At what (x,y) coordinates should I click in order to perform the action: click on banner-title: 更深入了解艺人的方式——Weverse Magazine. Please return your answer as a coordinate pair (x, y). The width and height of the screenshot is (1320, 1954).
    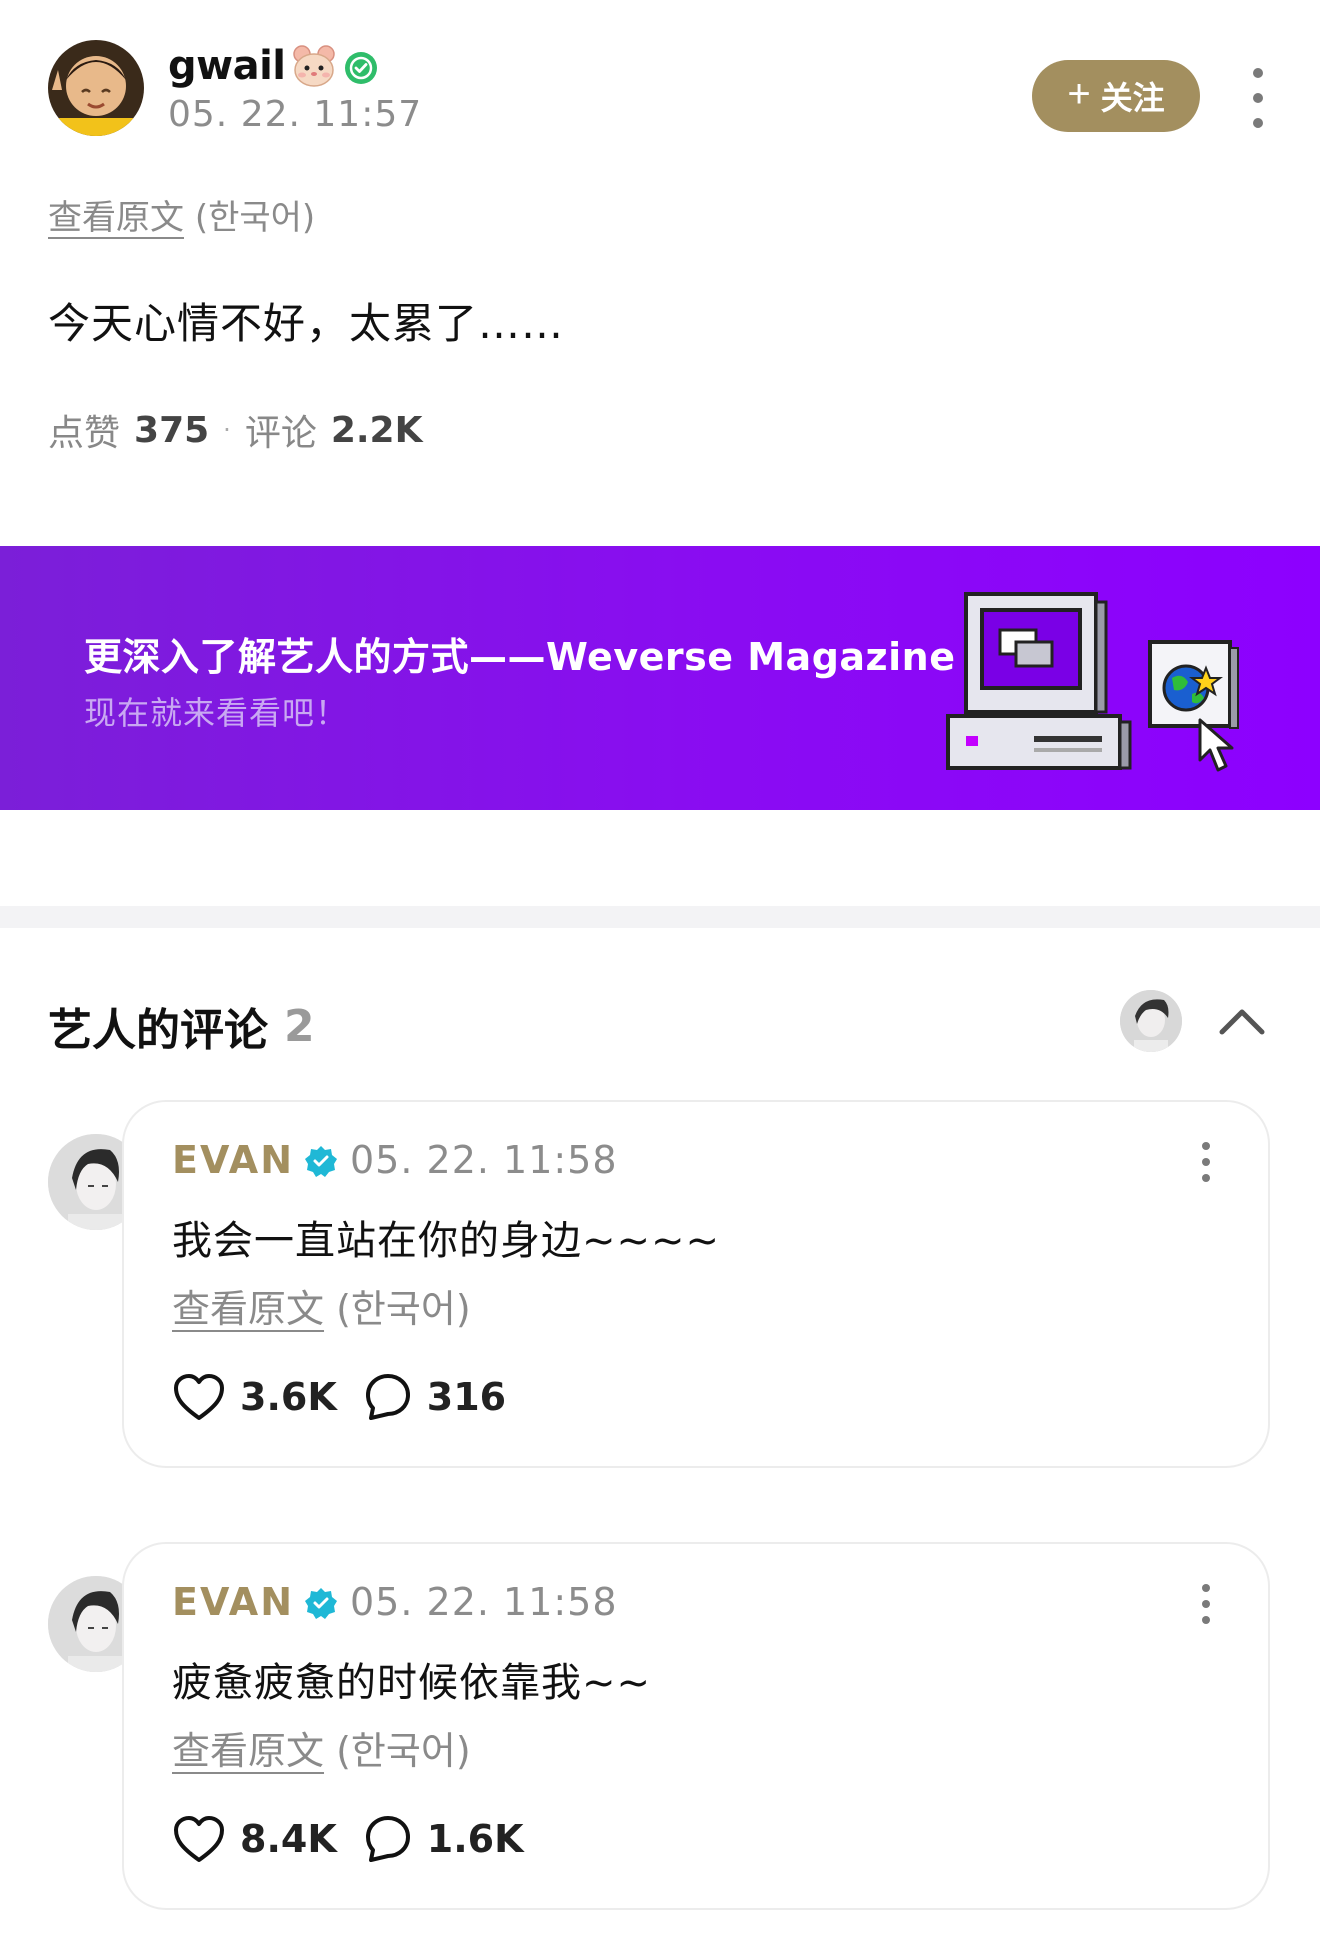
    Looking at the image, I should click on (520, 657).